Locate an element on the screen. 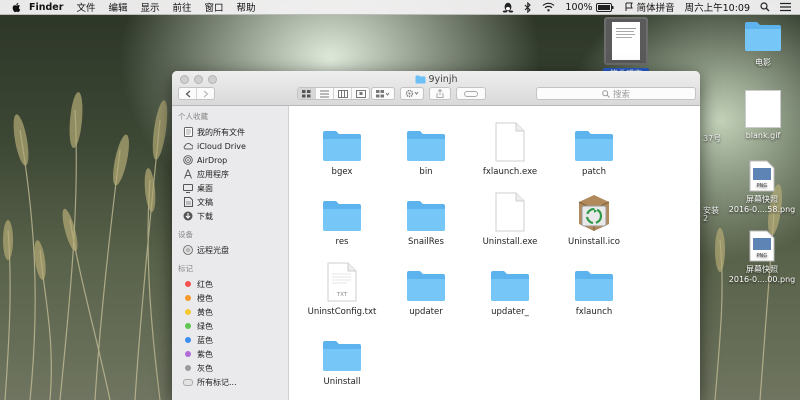  sidebar-item-label: AirDrop is located at coordinates (212, 160).